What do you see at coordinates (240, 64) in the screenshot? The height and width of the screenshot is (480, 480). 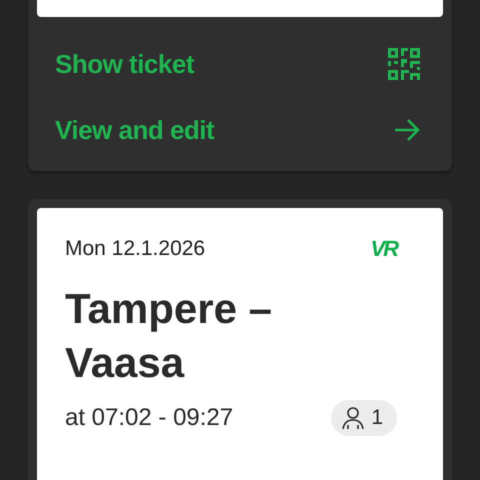 I see `action-link: Show ticket` at bounding box center [240, 64].